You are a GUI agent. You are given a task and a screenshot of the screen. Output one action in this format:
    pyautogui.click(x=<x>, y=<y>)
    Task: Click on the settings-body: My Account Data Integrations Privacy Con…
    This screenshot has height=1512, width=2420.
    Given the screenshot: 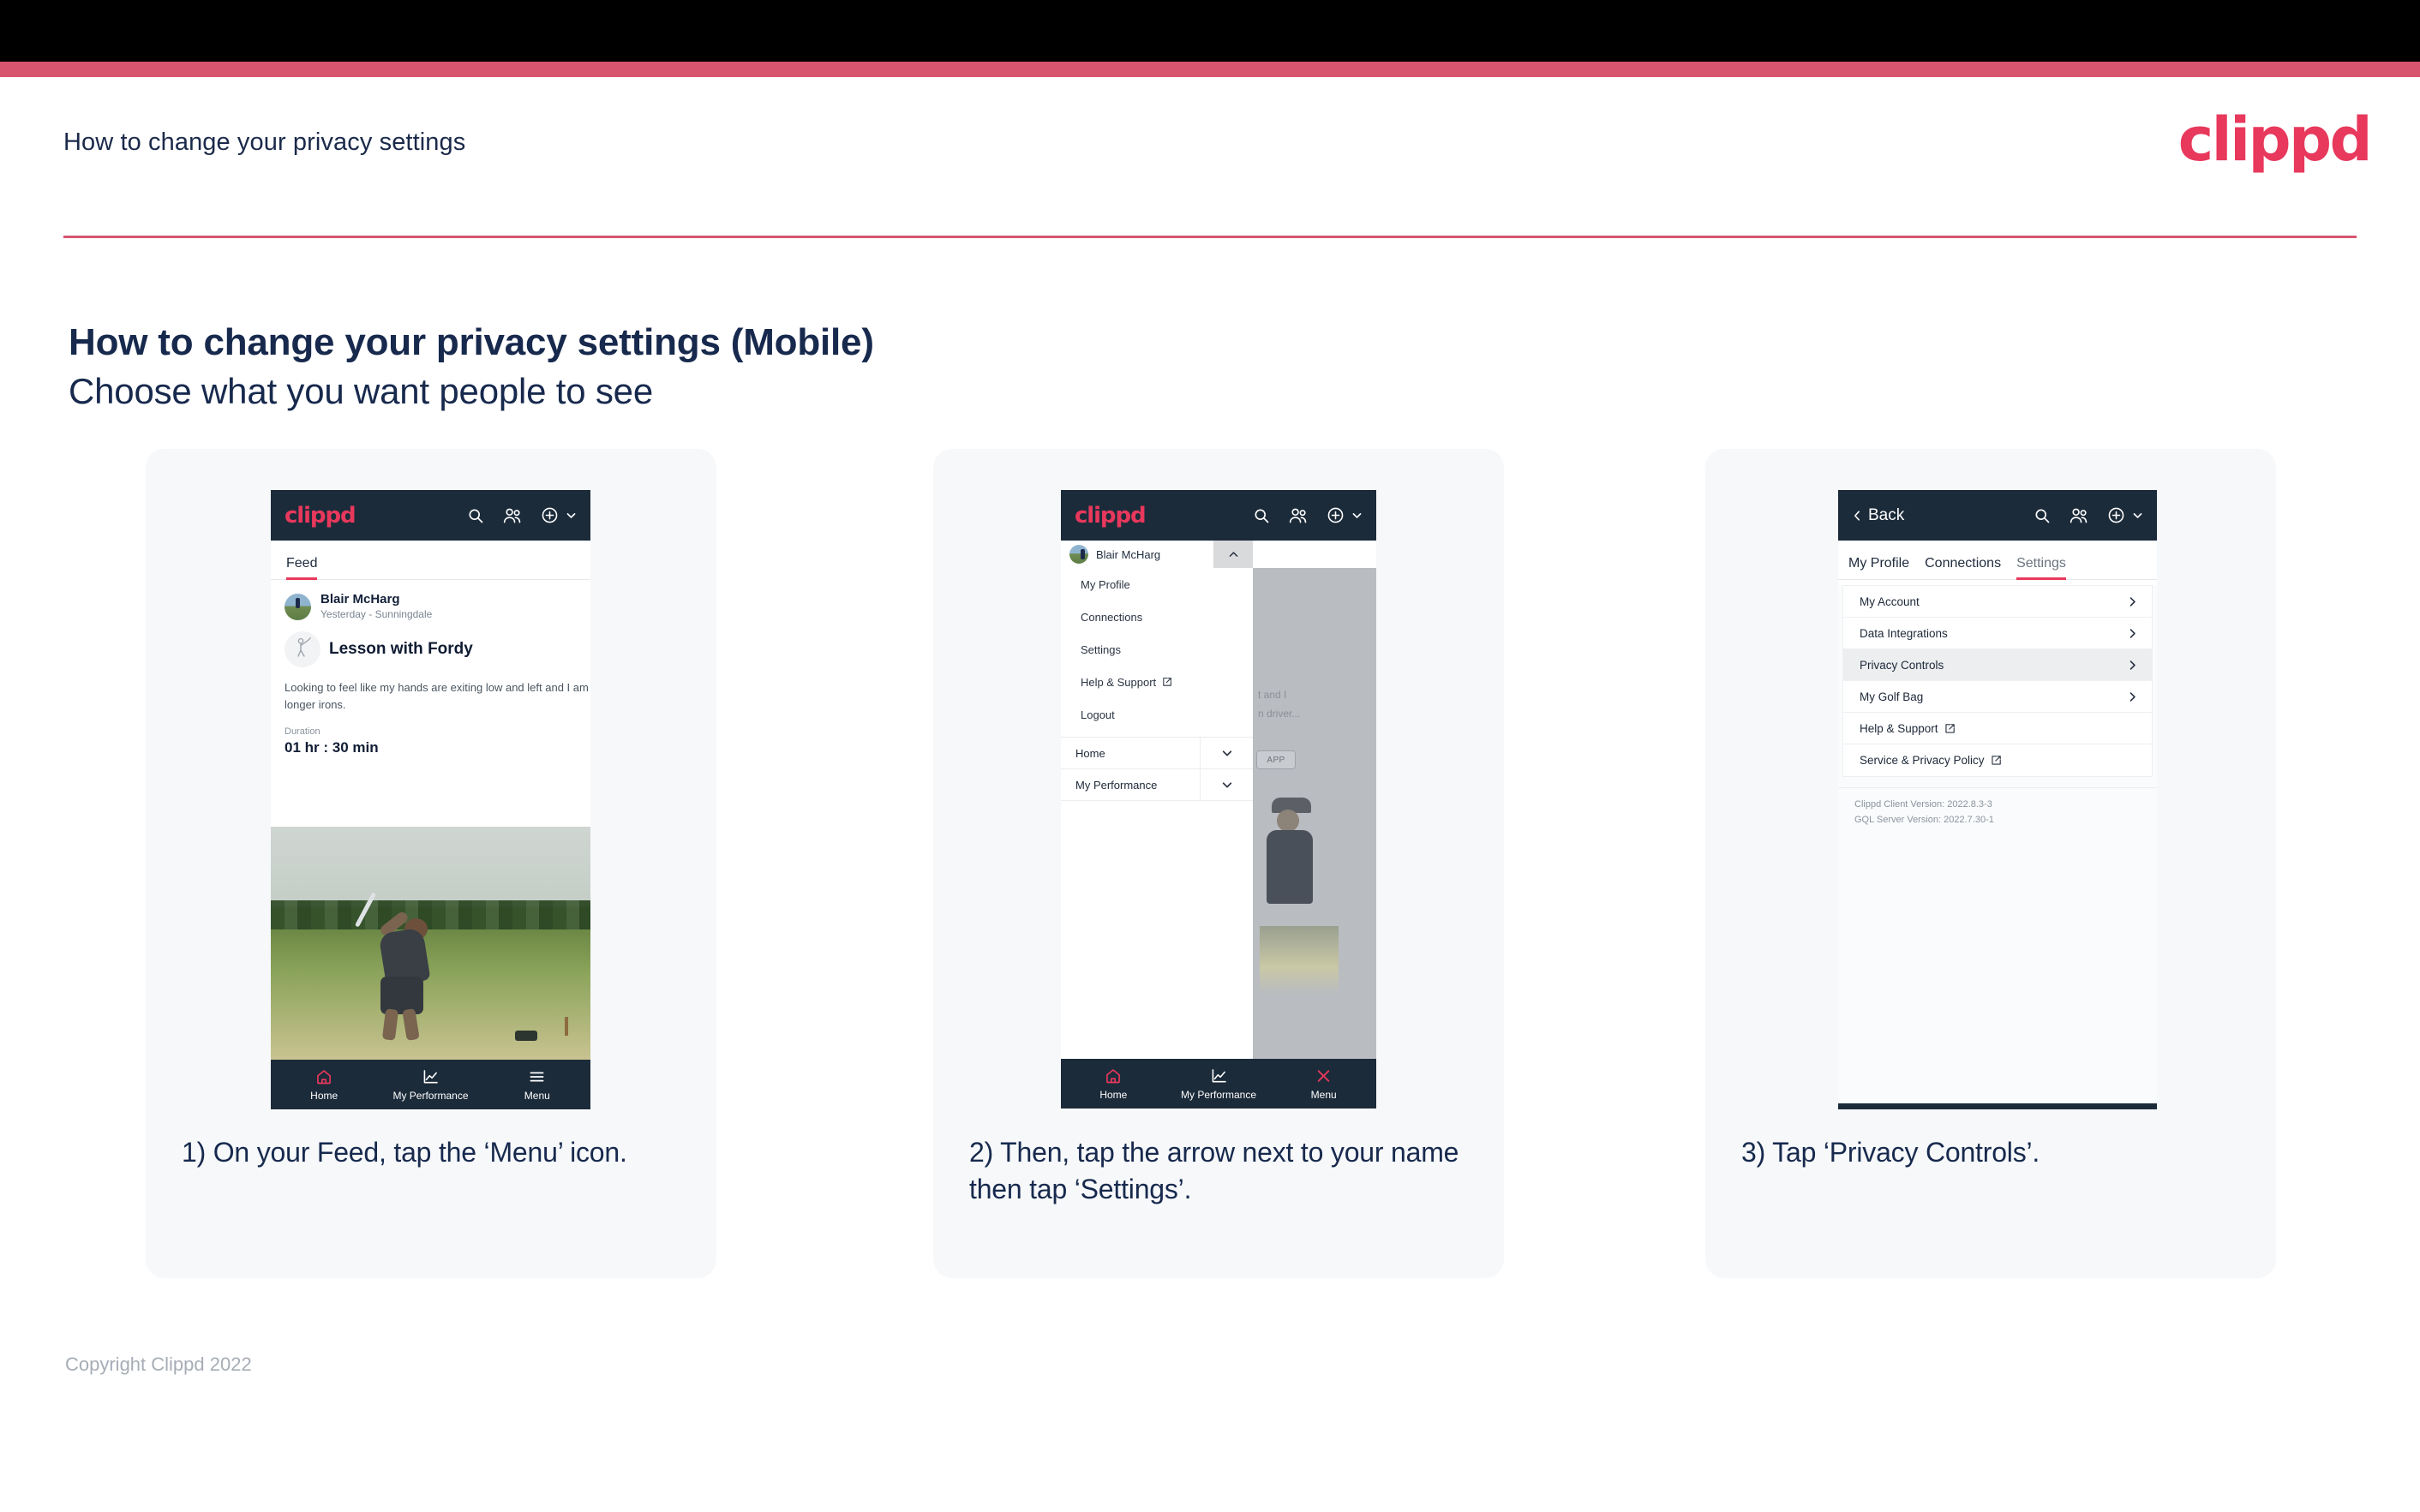 What is the action you would take?
    pyautogui.click(x=1998, y=844)
    